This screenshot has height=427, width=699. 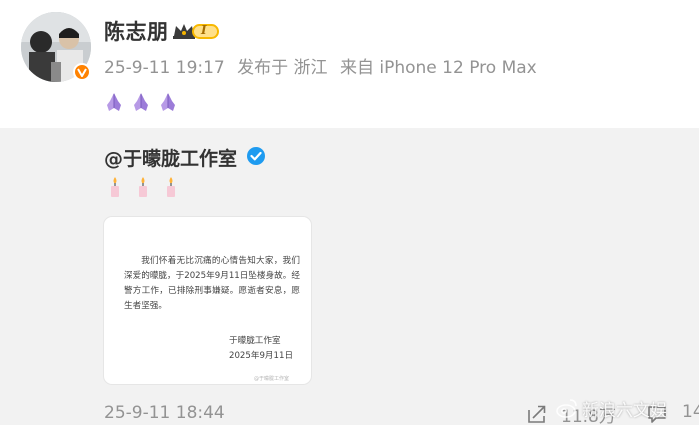 I want to click on notice-watermark: @于曚胧工作室, so click(x=272, y=379).